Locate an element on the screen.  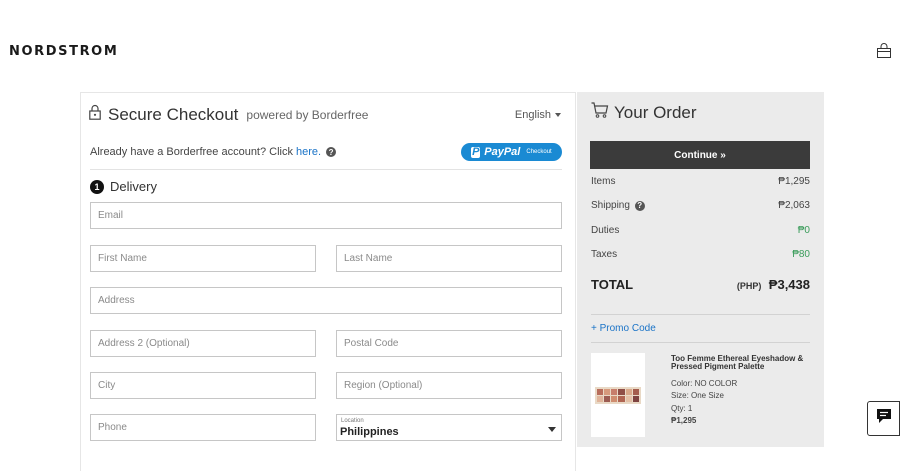
summary-value: ₱80 is located at coordinates (801, 254).